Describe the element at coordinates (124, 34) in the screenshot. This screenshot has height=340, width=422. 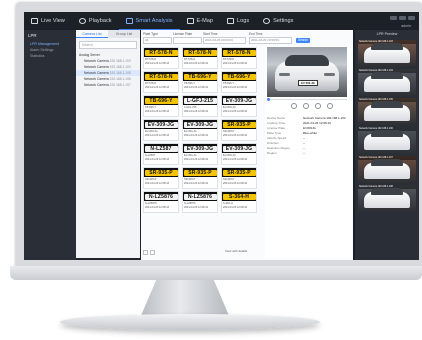
I see `tab-group-list: Group List` at that location.